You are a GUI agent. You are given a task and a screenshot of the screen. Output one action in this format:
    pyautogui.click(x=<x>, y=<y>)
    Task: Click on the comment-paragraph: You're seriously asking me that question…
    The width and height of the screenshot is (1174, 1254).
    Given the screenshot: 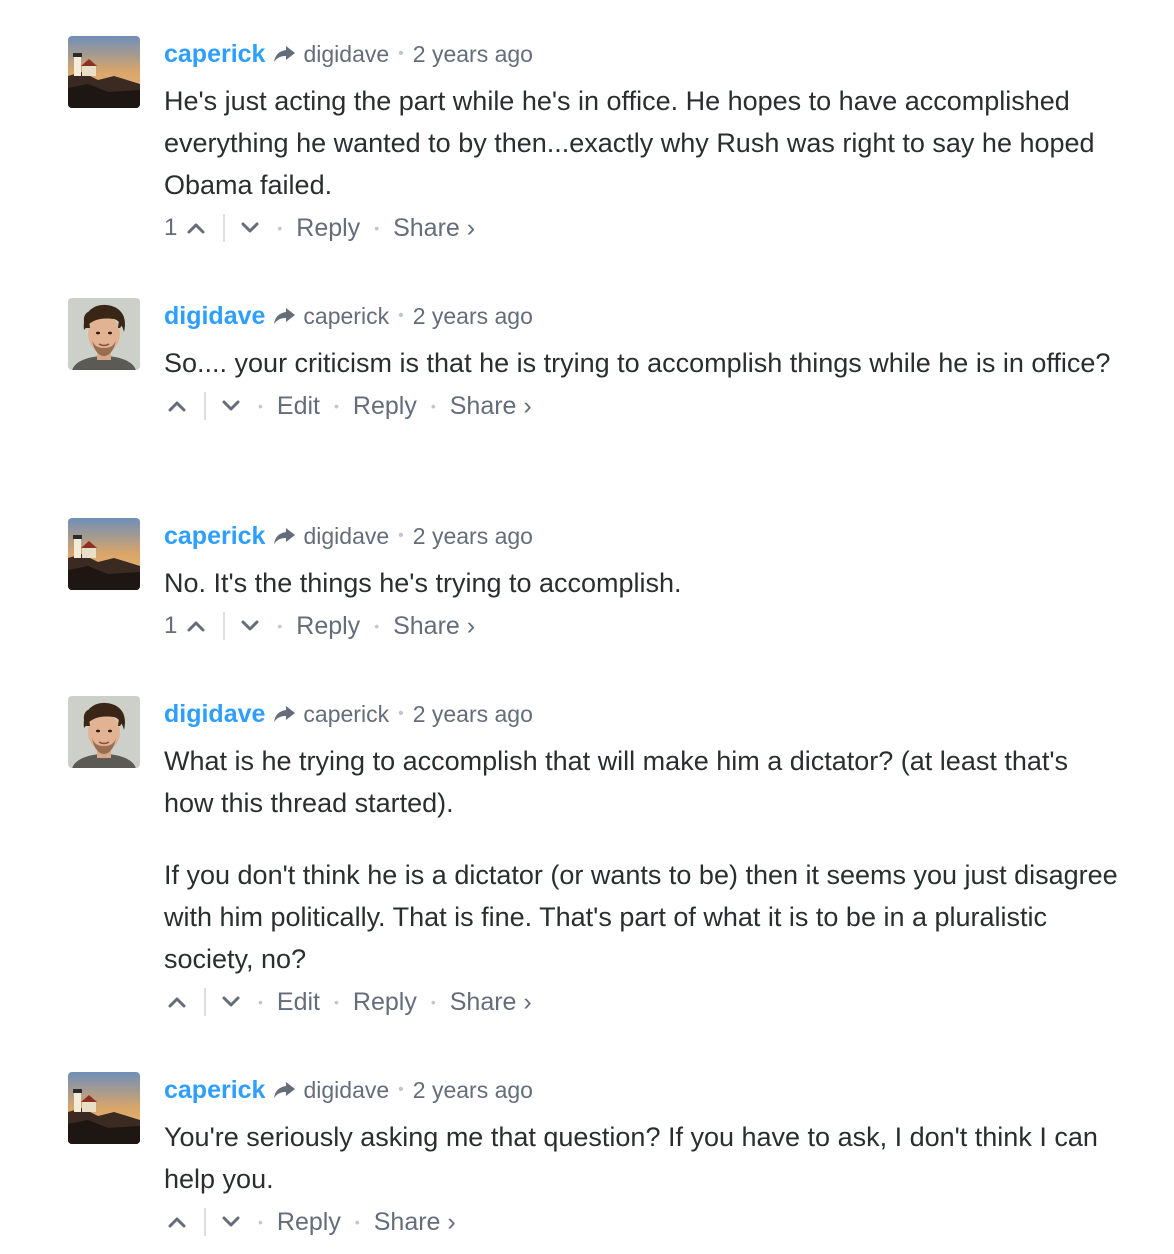 What is the action you would take?
    pyautogui.click(x=631, y=1158)
    